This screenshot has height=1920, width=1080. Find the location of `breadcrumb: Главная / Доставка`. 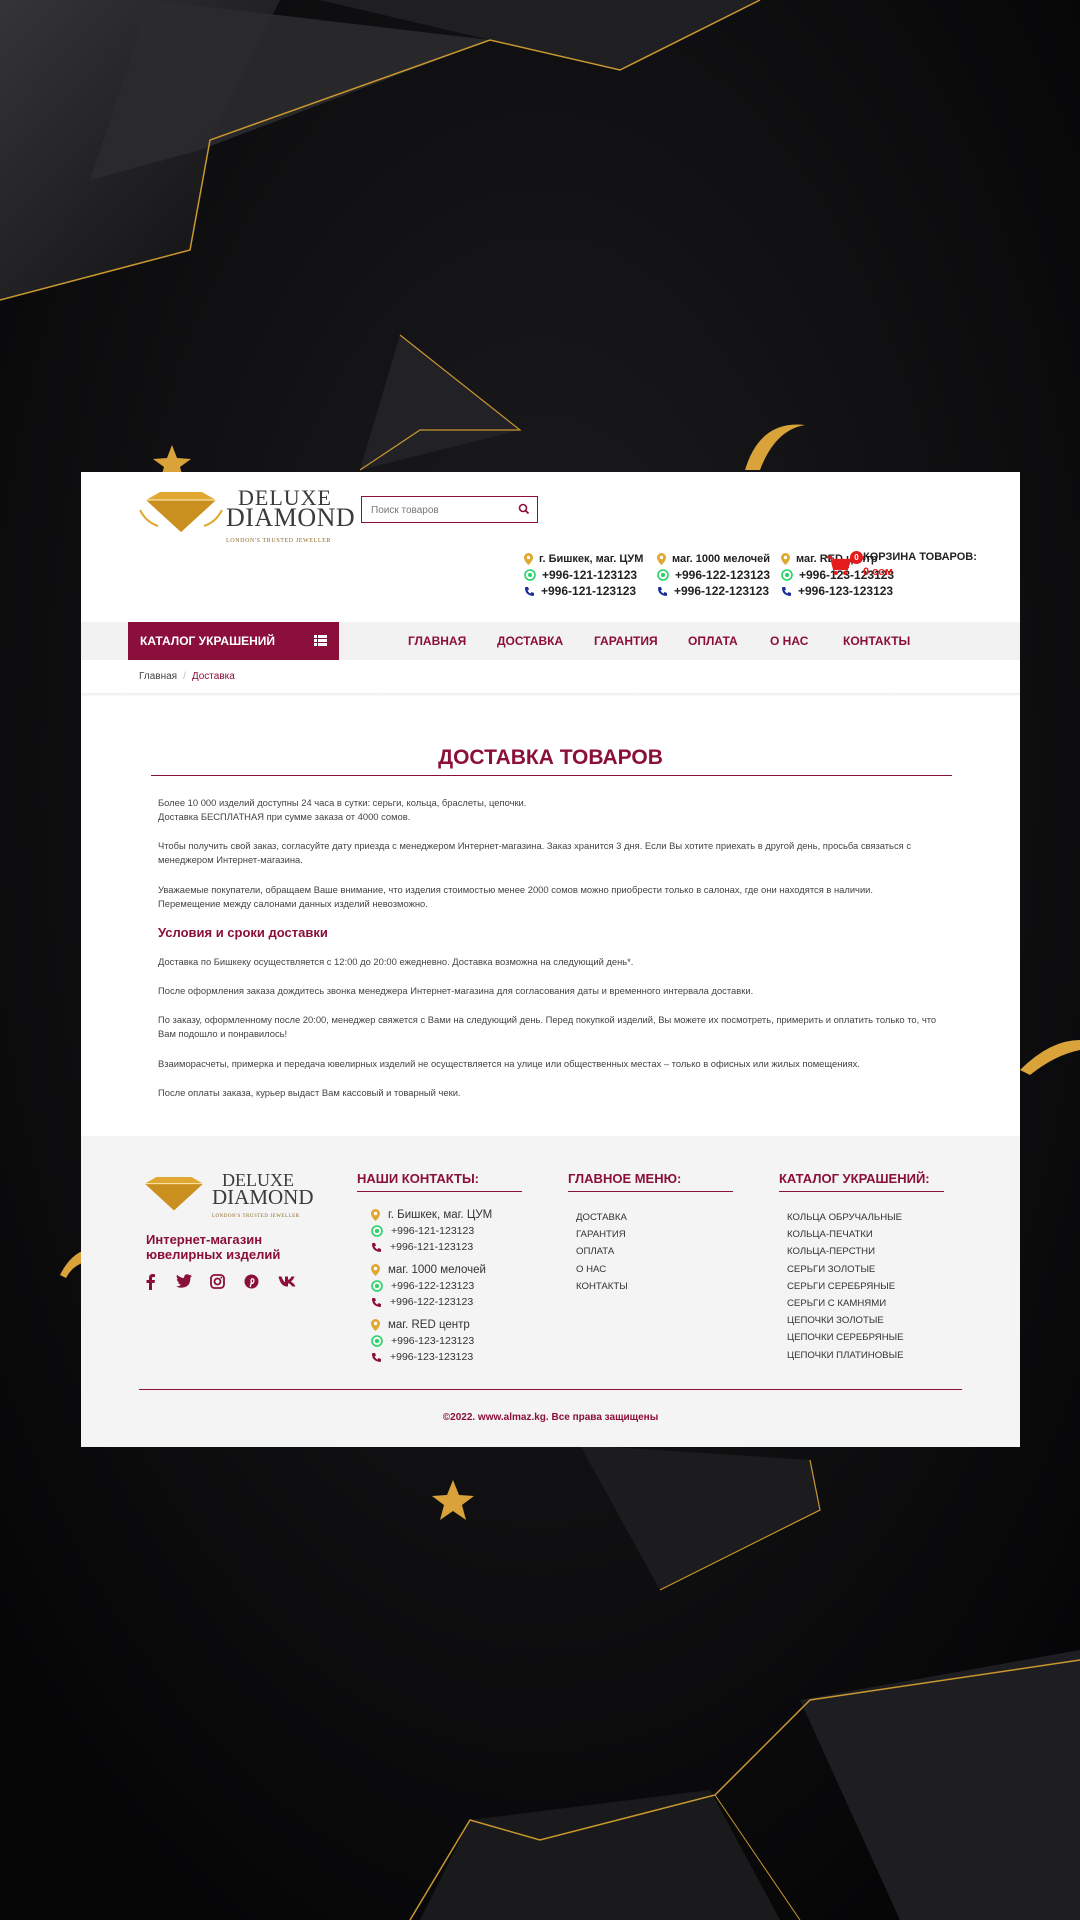

breadcrumb: Главная / Доставка is located at coordinates (187, 676).